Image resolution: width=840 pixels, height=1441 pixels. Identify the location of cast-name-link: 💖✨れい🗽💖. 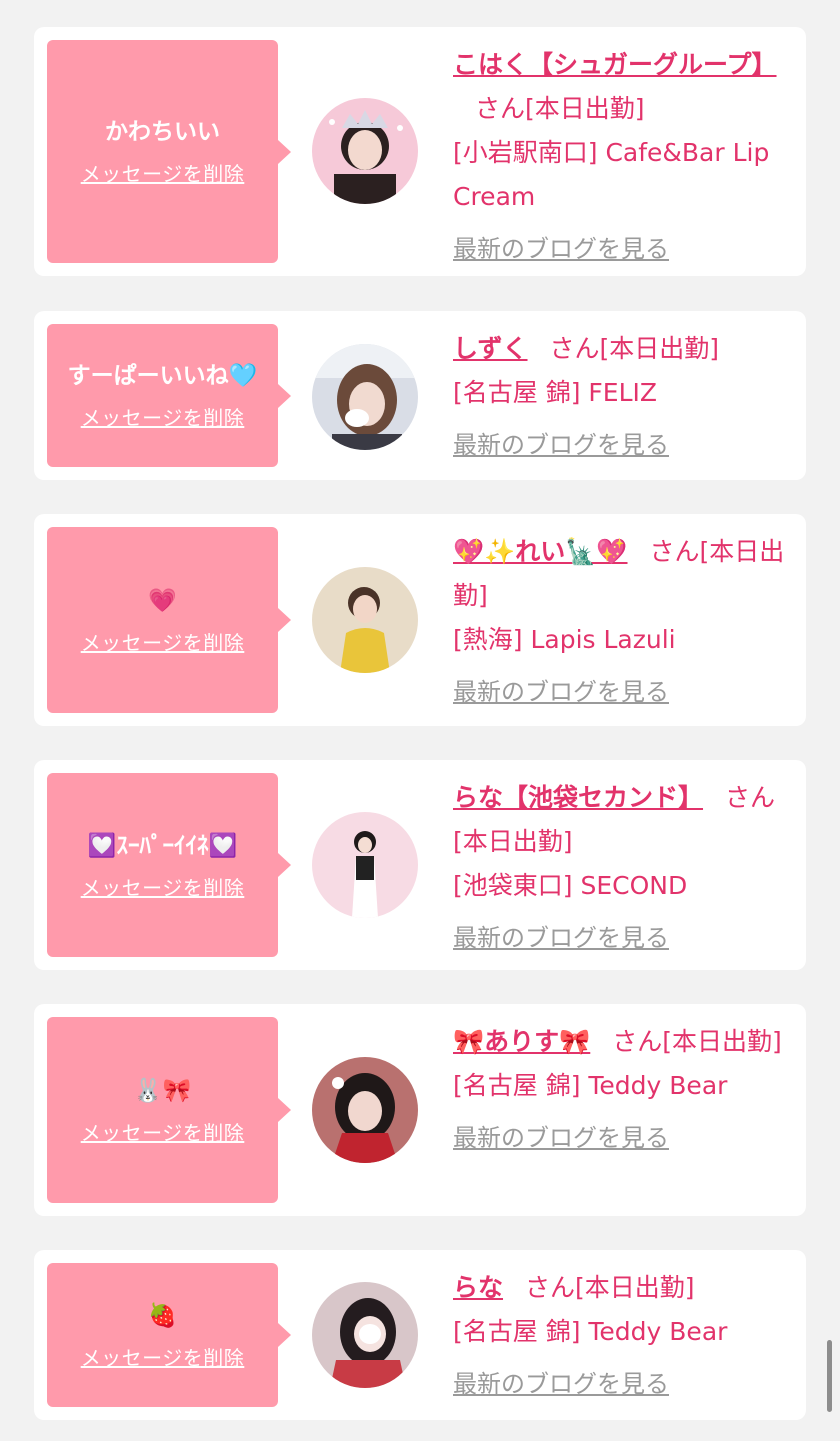
(540, 551).